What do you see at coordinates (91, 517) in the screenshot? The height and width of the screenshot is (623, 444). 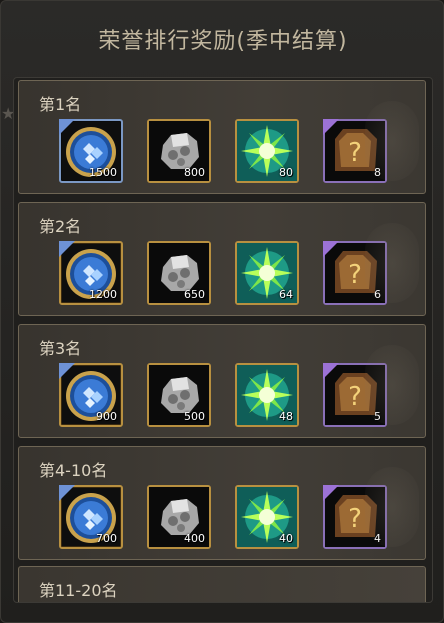 I see `reward-item-medal: 700` at bounding box center [91, 517].